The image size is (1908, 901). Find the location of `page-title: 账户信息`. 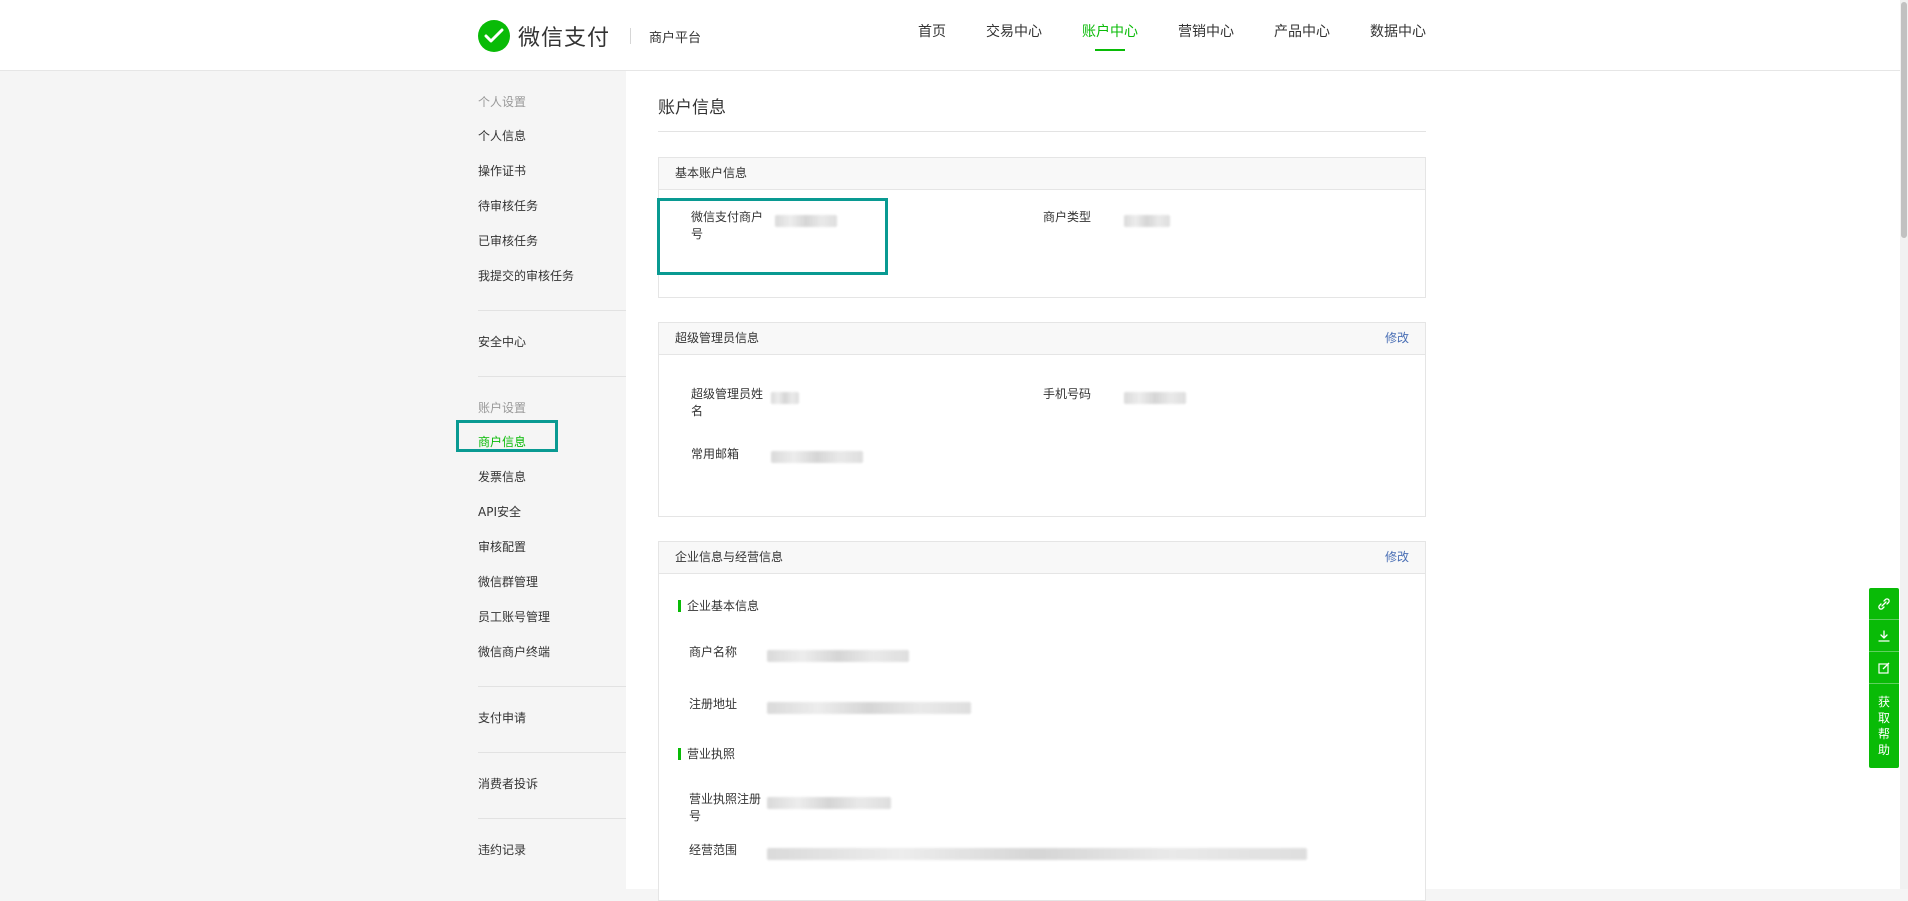

page-title: 账户信息 is located at coordinates (692, 108).